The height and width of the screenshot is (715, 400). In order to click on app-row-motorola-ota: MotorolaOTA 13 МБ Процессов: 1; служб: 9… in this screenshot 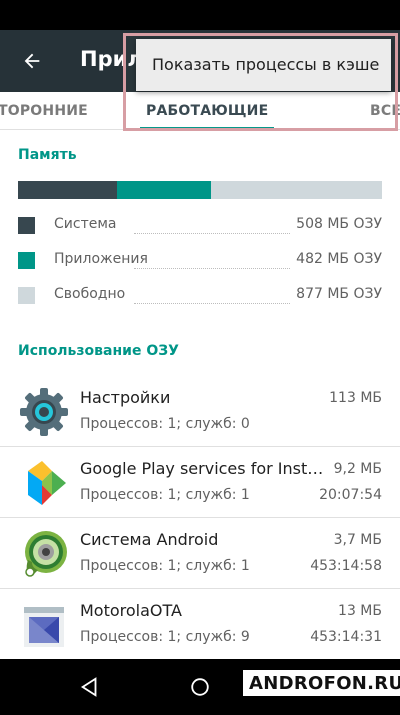, I will do `click(200, 624)`.